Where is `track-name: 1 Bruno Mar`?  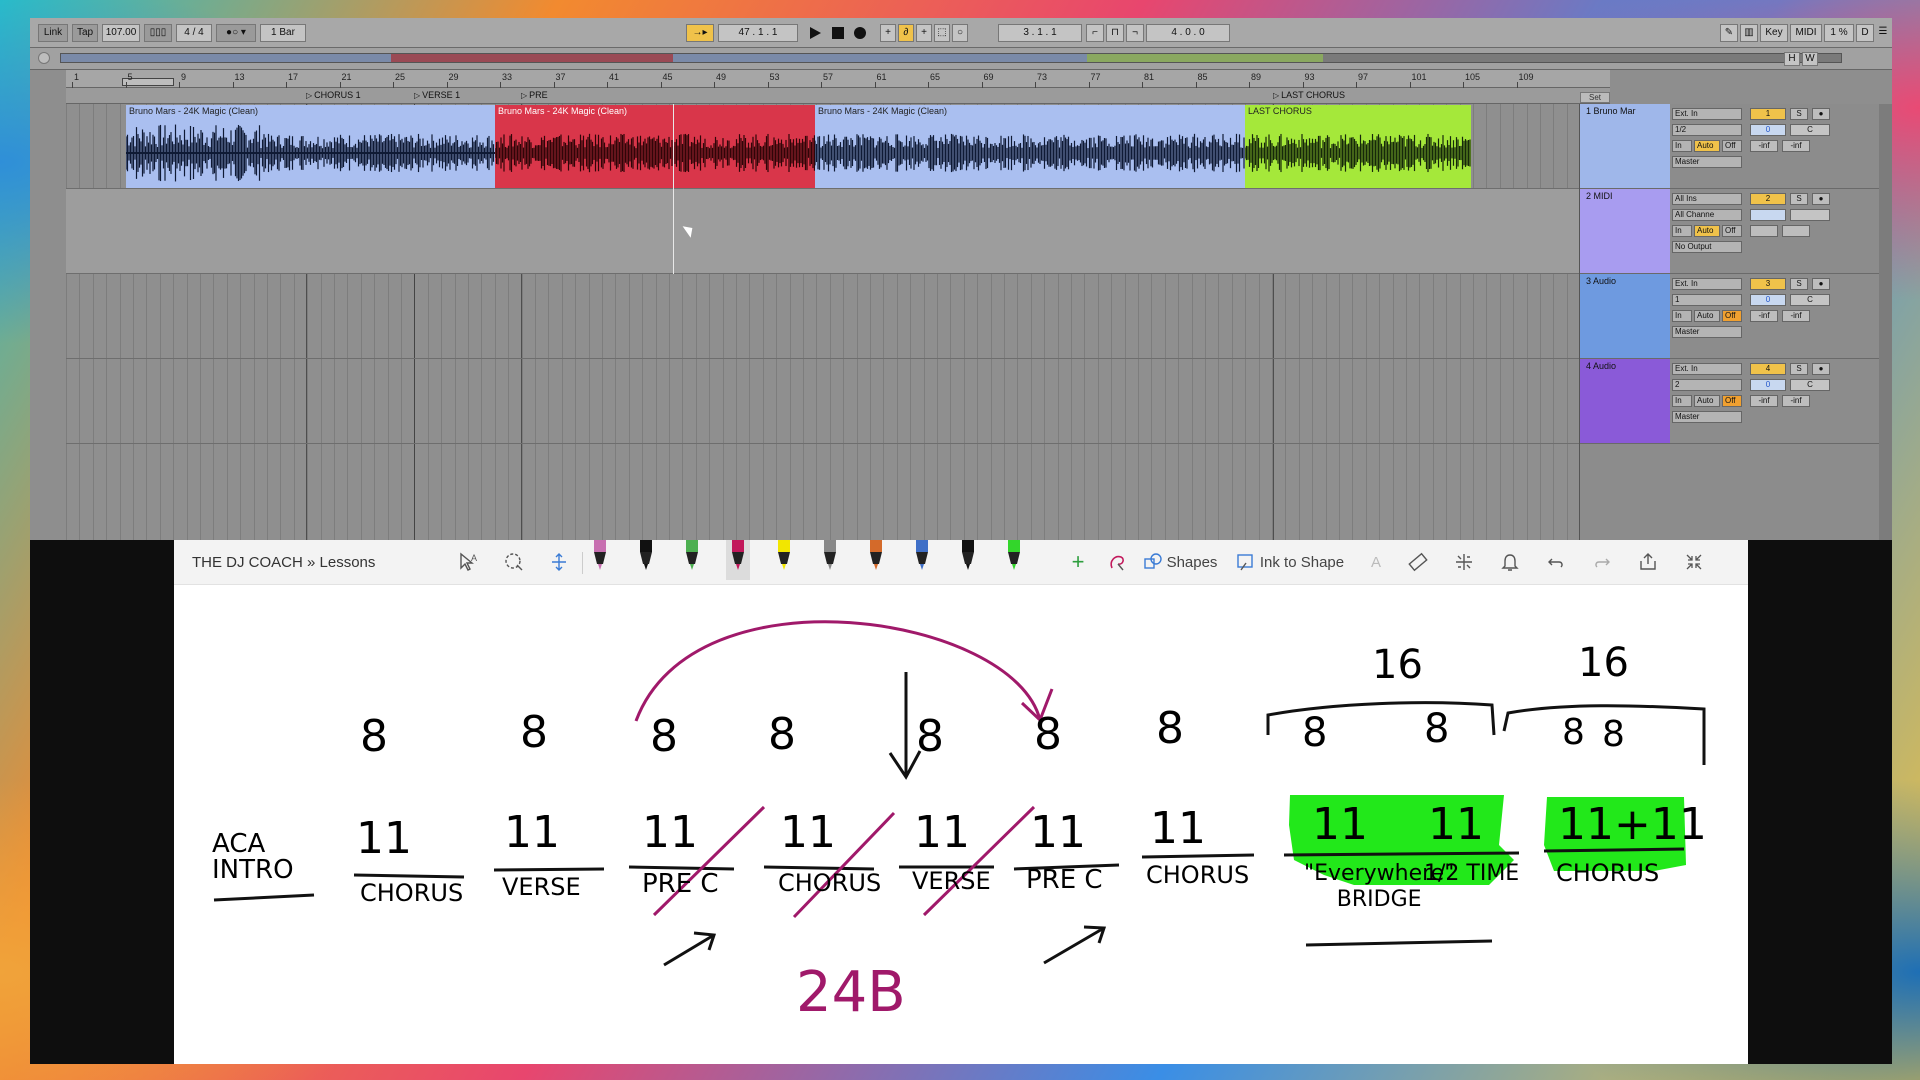
track-name: 1 Bruno Mar is located at coordinates (1611, 111).